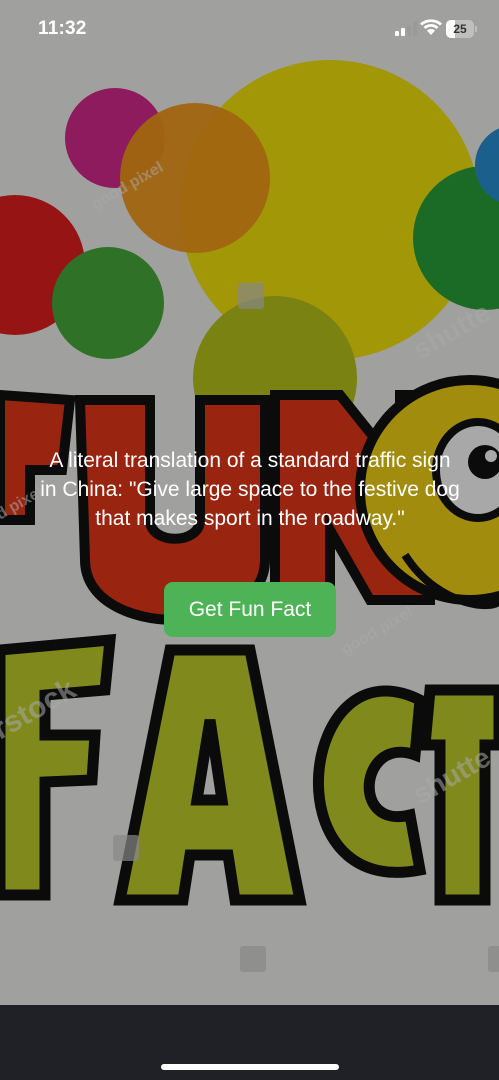 Image resolution: width=499 pixels, height=1080 pixels. I want to click on wifi-icon, so click(431, 27).